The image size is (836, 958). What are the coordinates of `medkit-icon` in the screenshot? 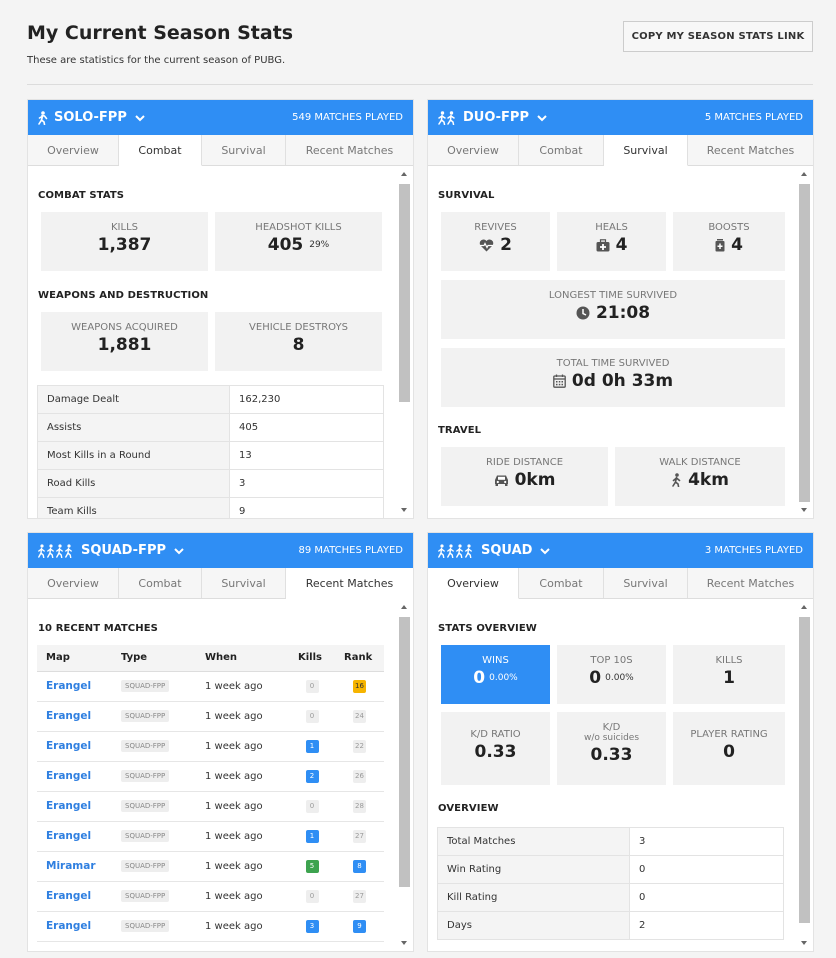 It's located at (603, 244).